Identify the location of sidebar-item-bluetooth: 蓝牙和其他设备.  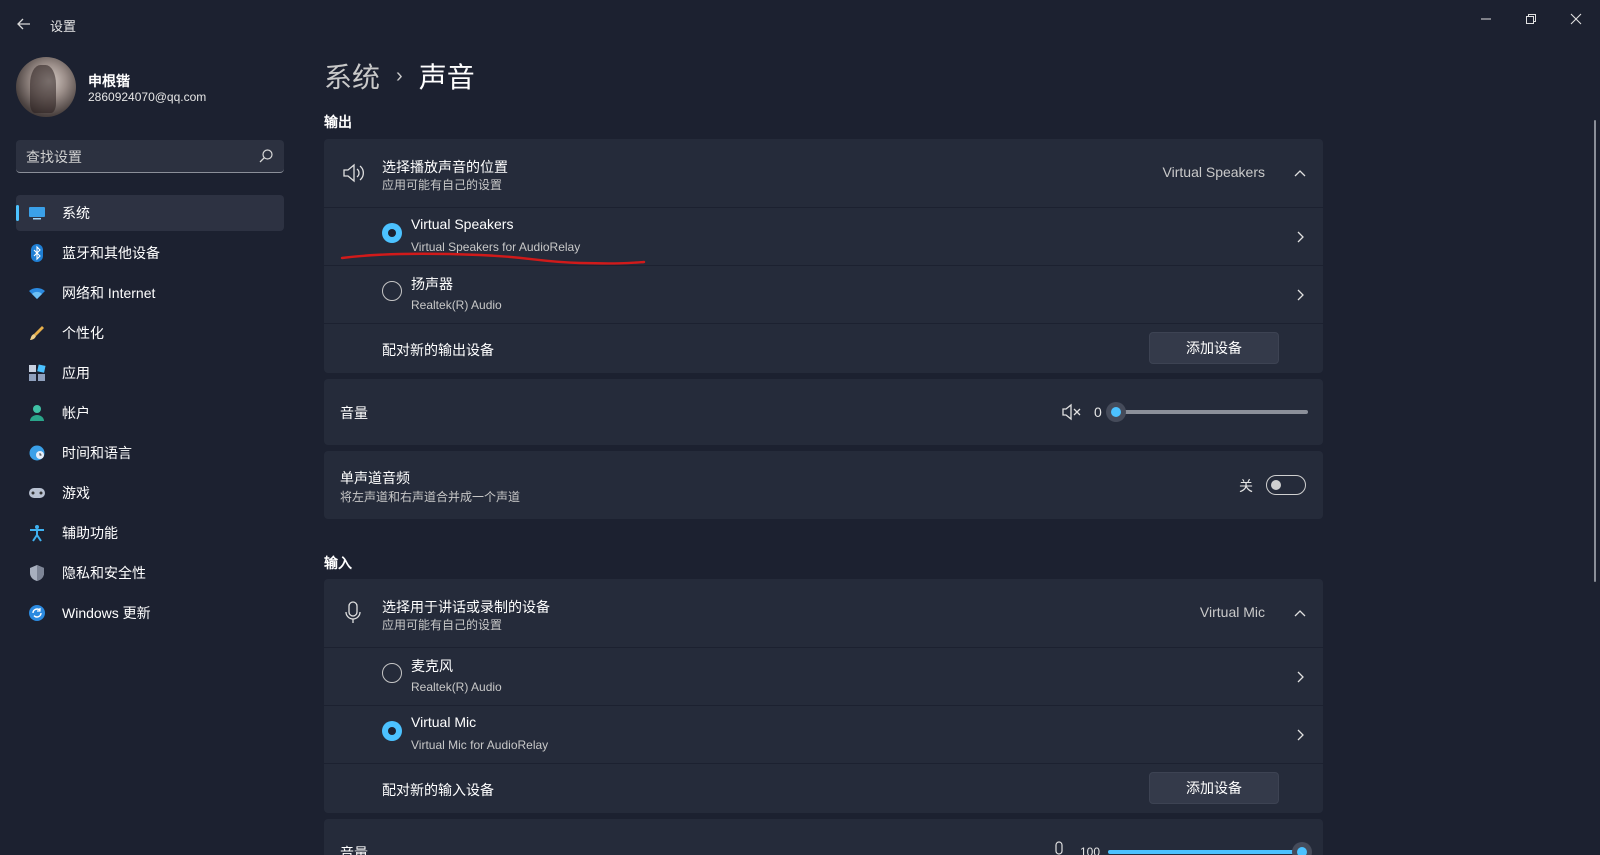
(150, 253).